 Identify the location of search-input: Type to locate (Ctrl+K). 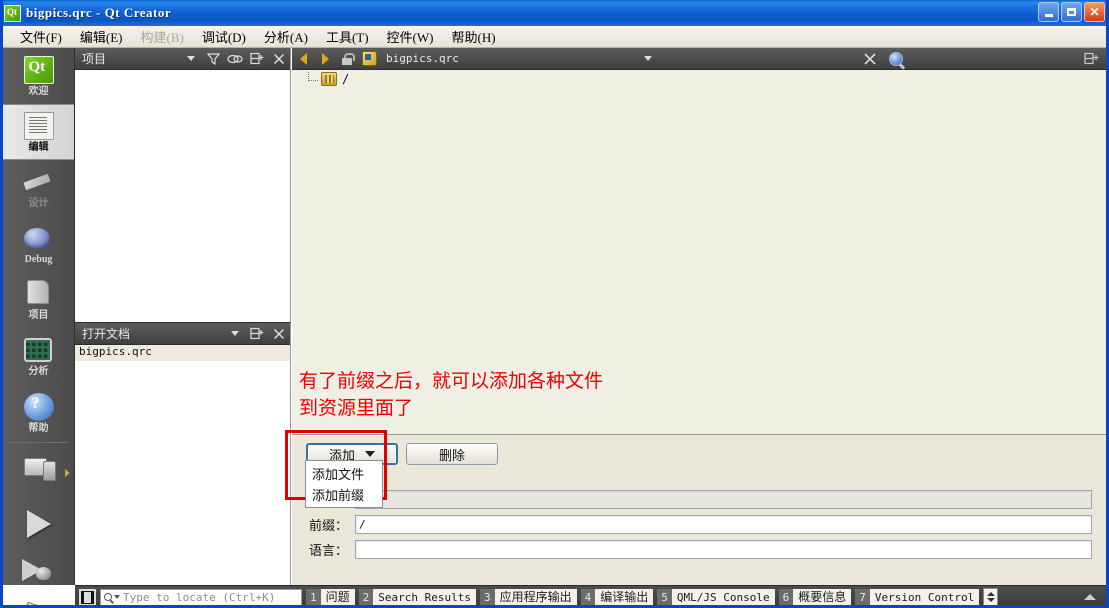
(201, 596).